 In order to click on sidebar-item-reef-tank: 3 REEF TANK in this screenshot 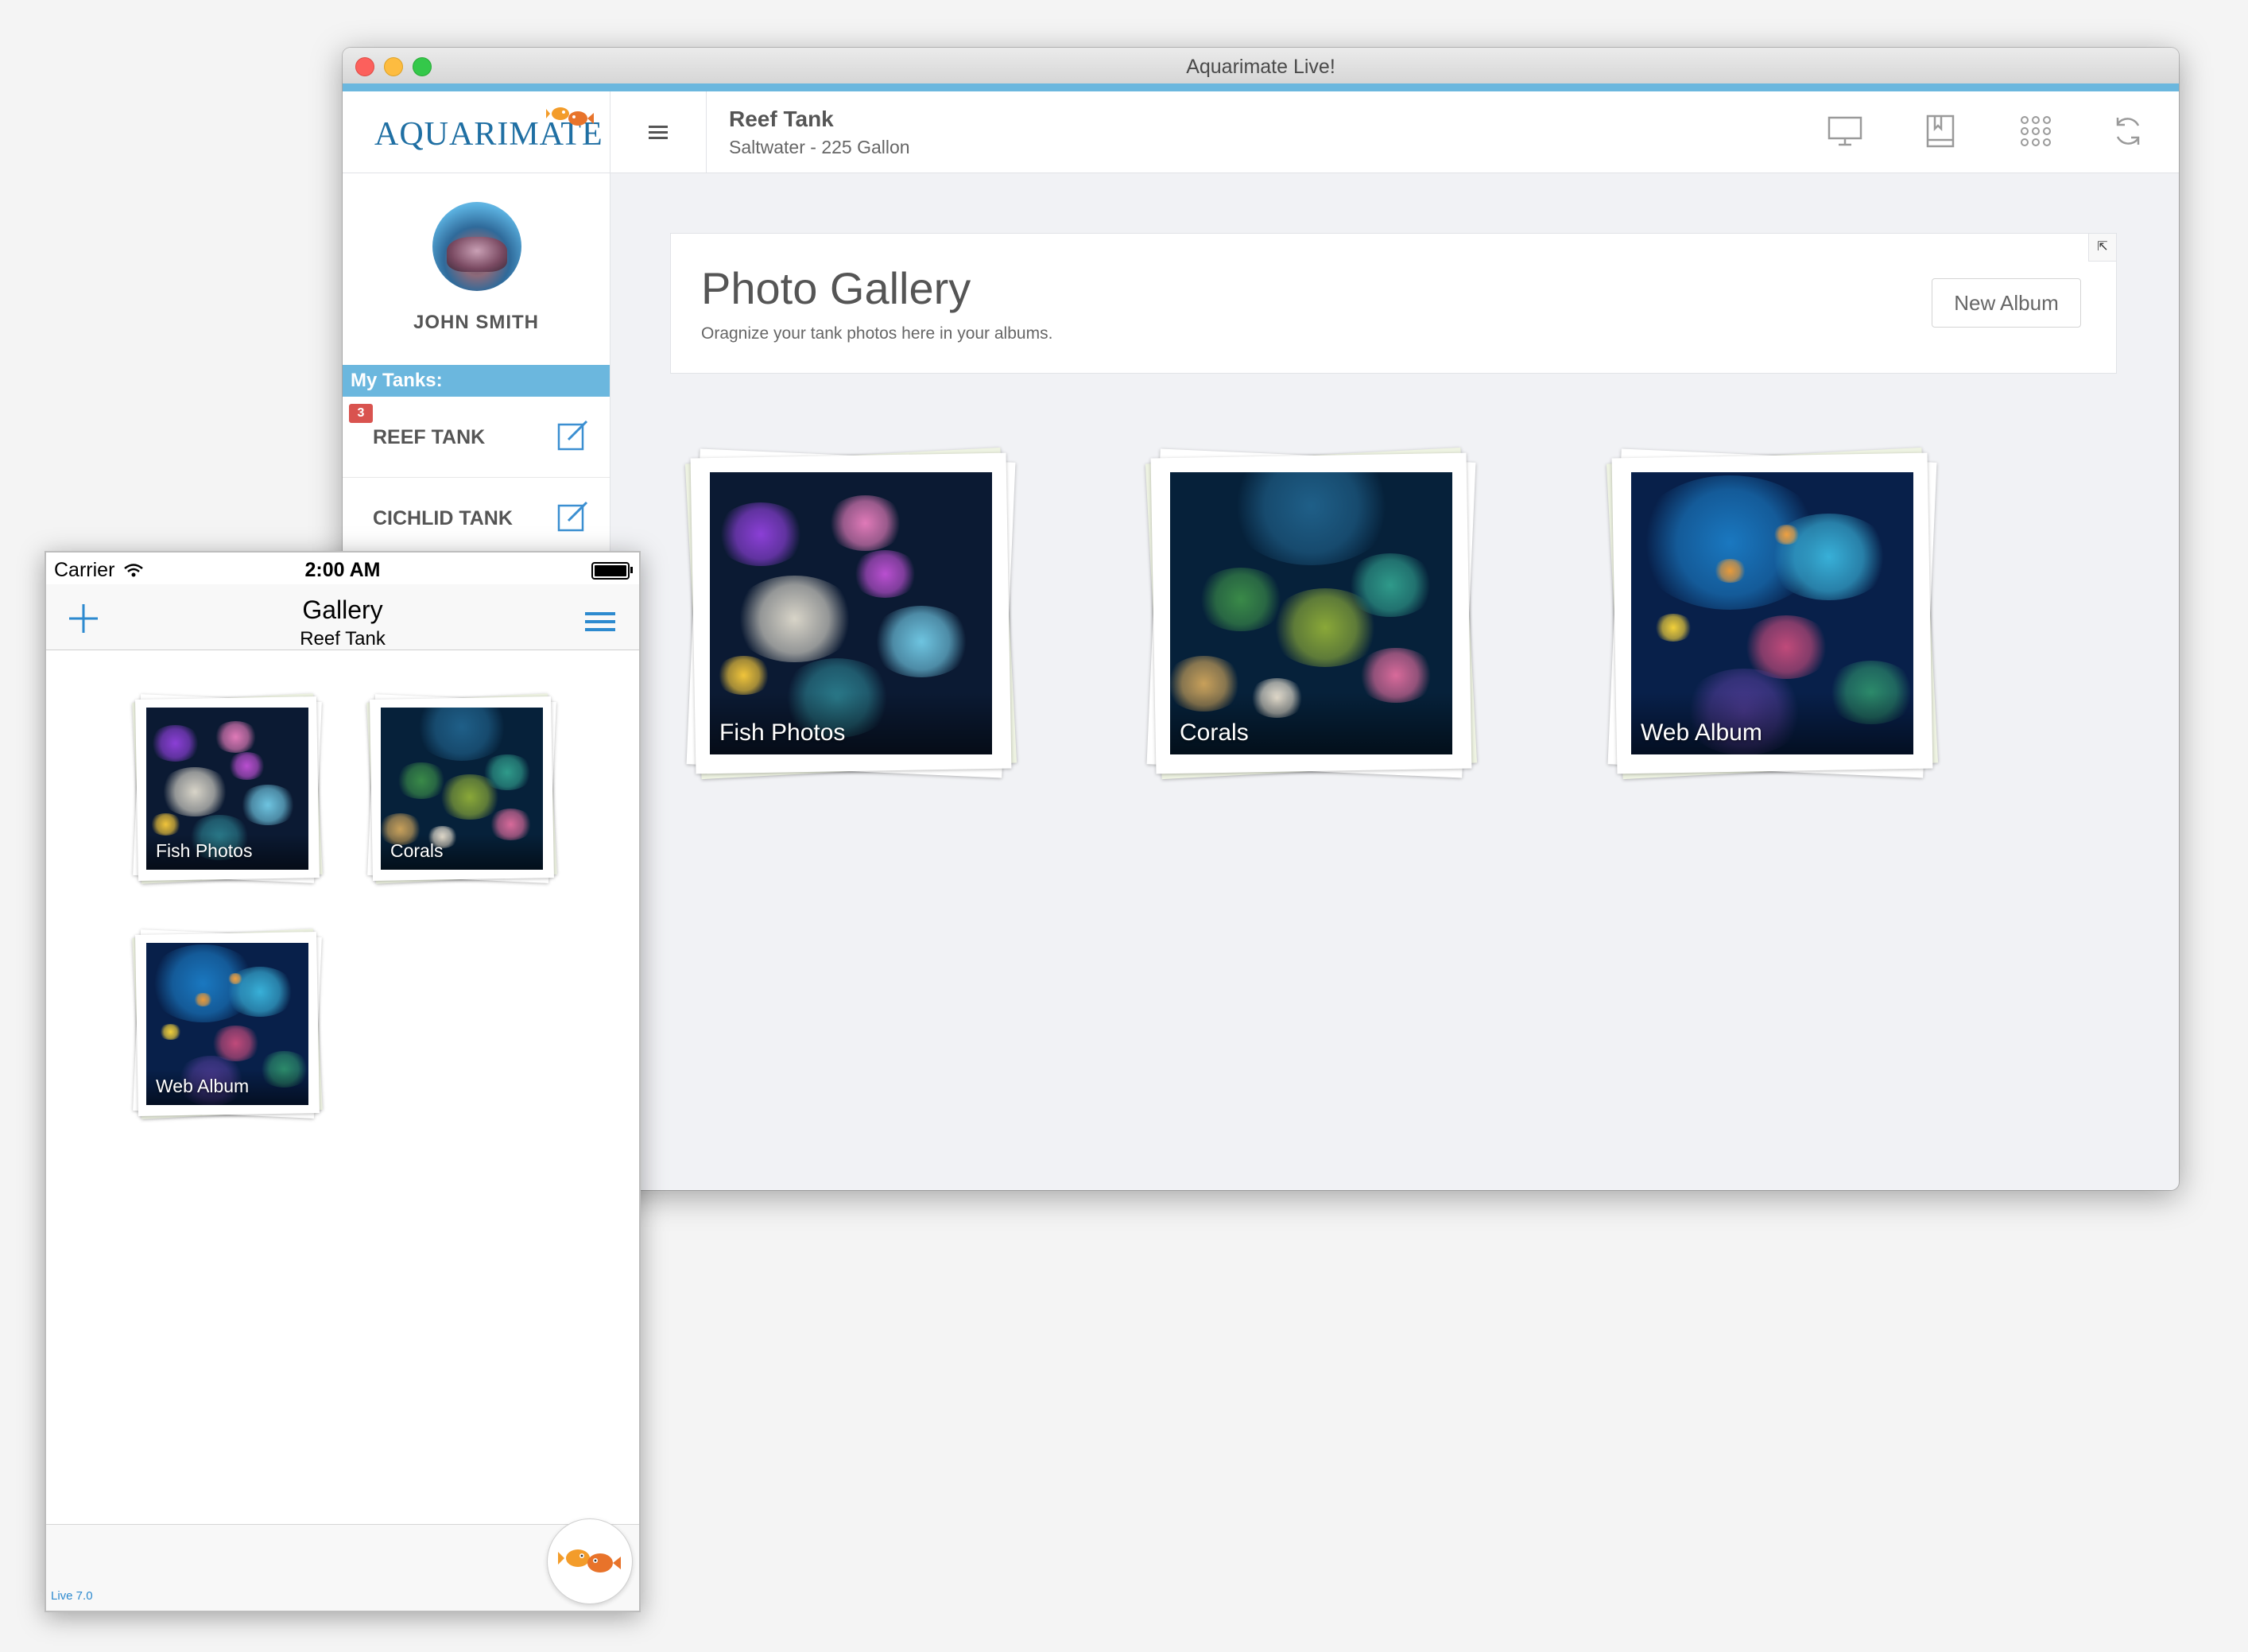, I will do `click(476, 437)`.